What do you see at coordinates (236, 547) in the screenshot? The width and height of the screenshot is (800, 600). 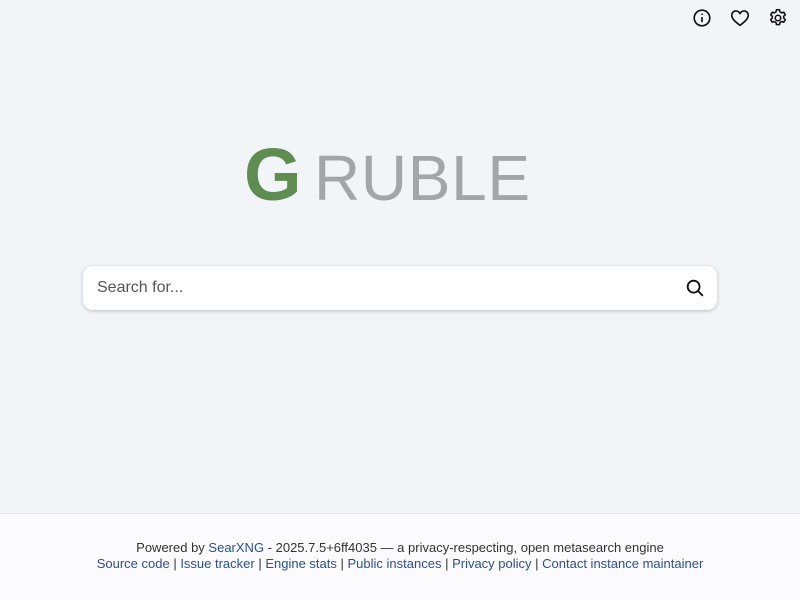 I see `searxng-link: SearXNG` at bounding box center [236, 547].